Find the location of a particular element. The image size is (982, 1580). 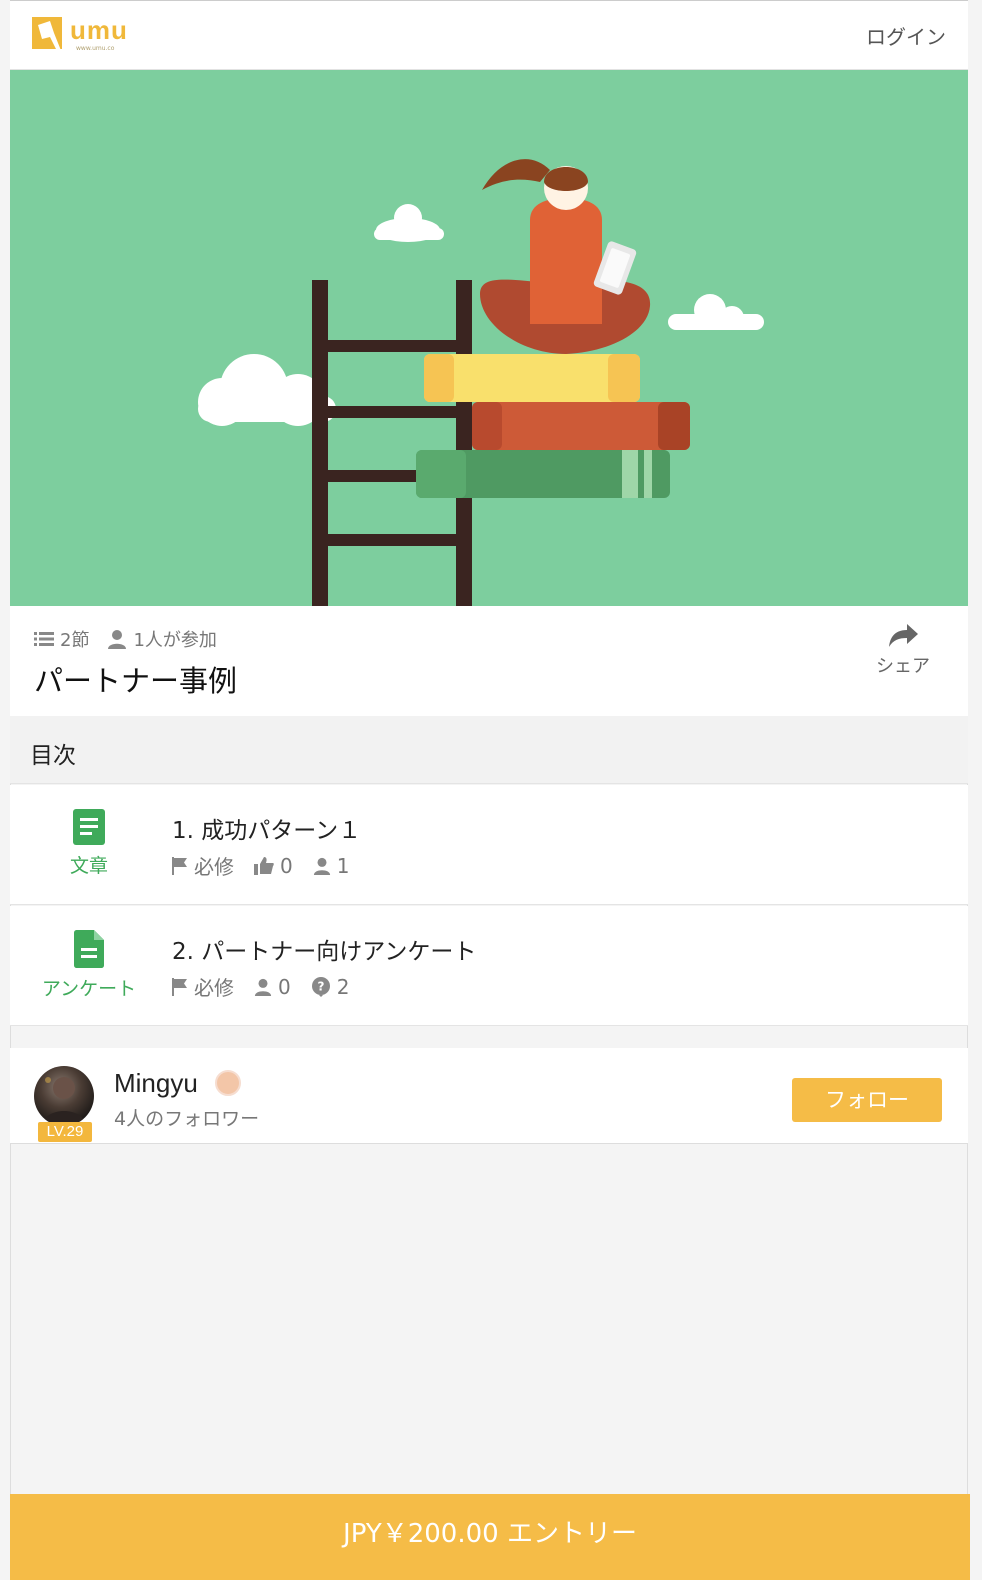

item-type: 文章 is located at coordinates (89, 843).